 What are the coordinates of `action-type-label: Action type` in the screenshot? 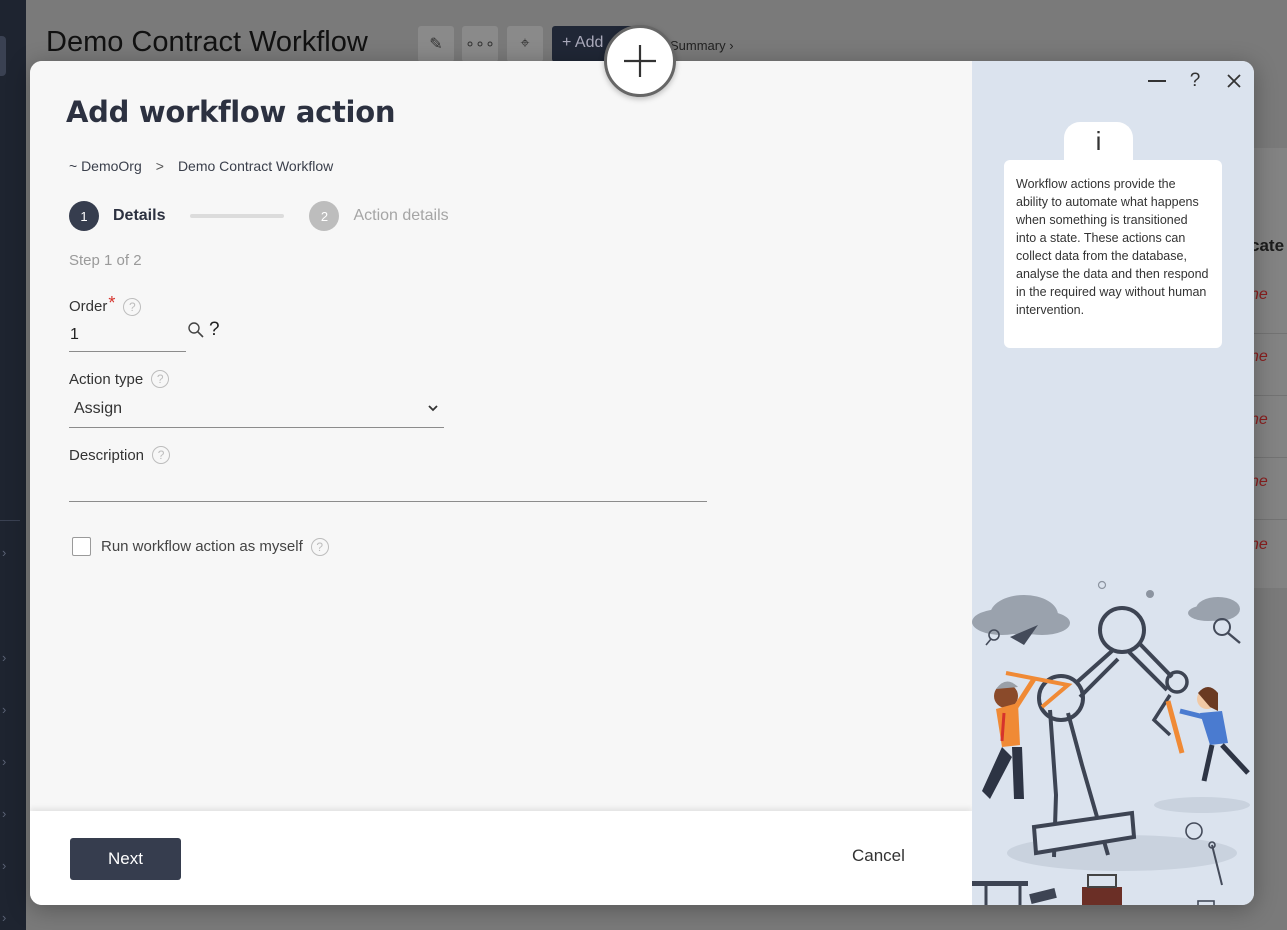 It's located at (106, 379).